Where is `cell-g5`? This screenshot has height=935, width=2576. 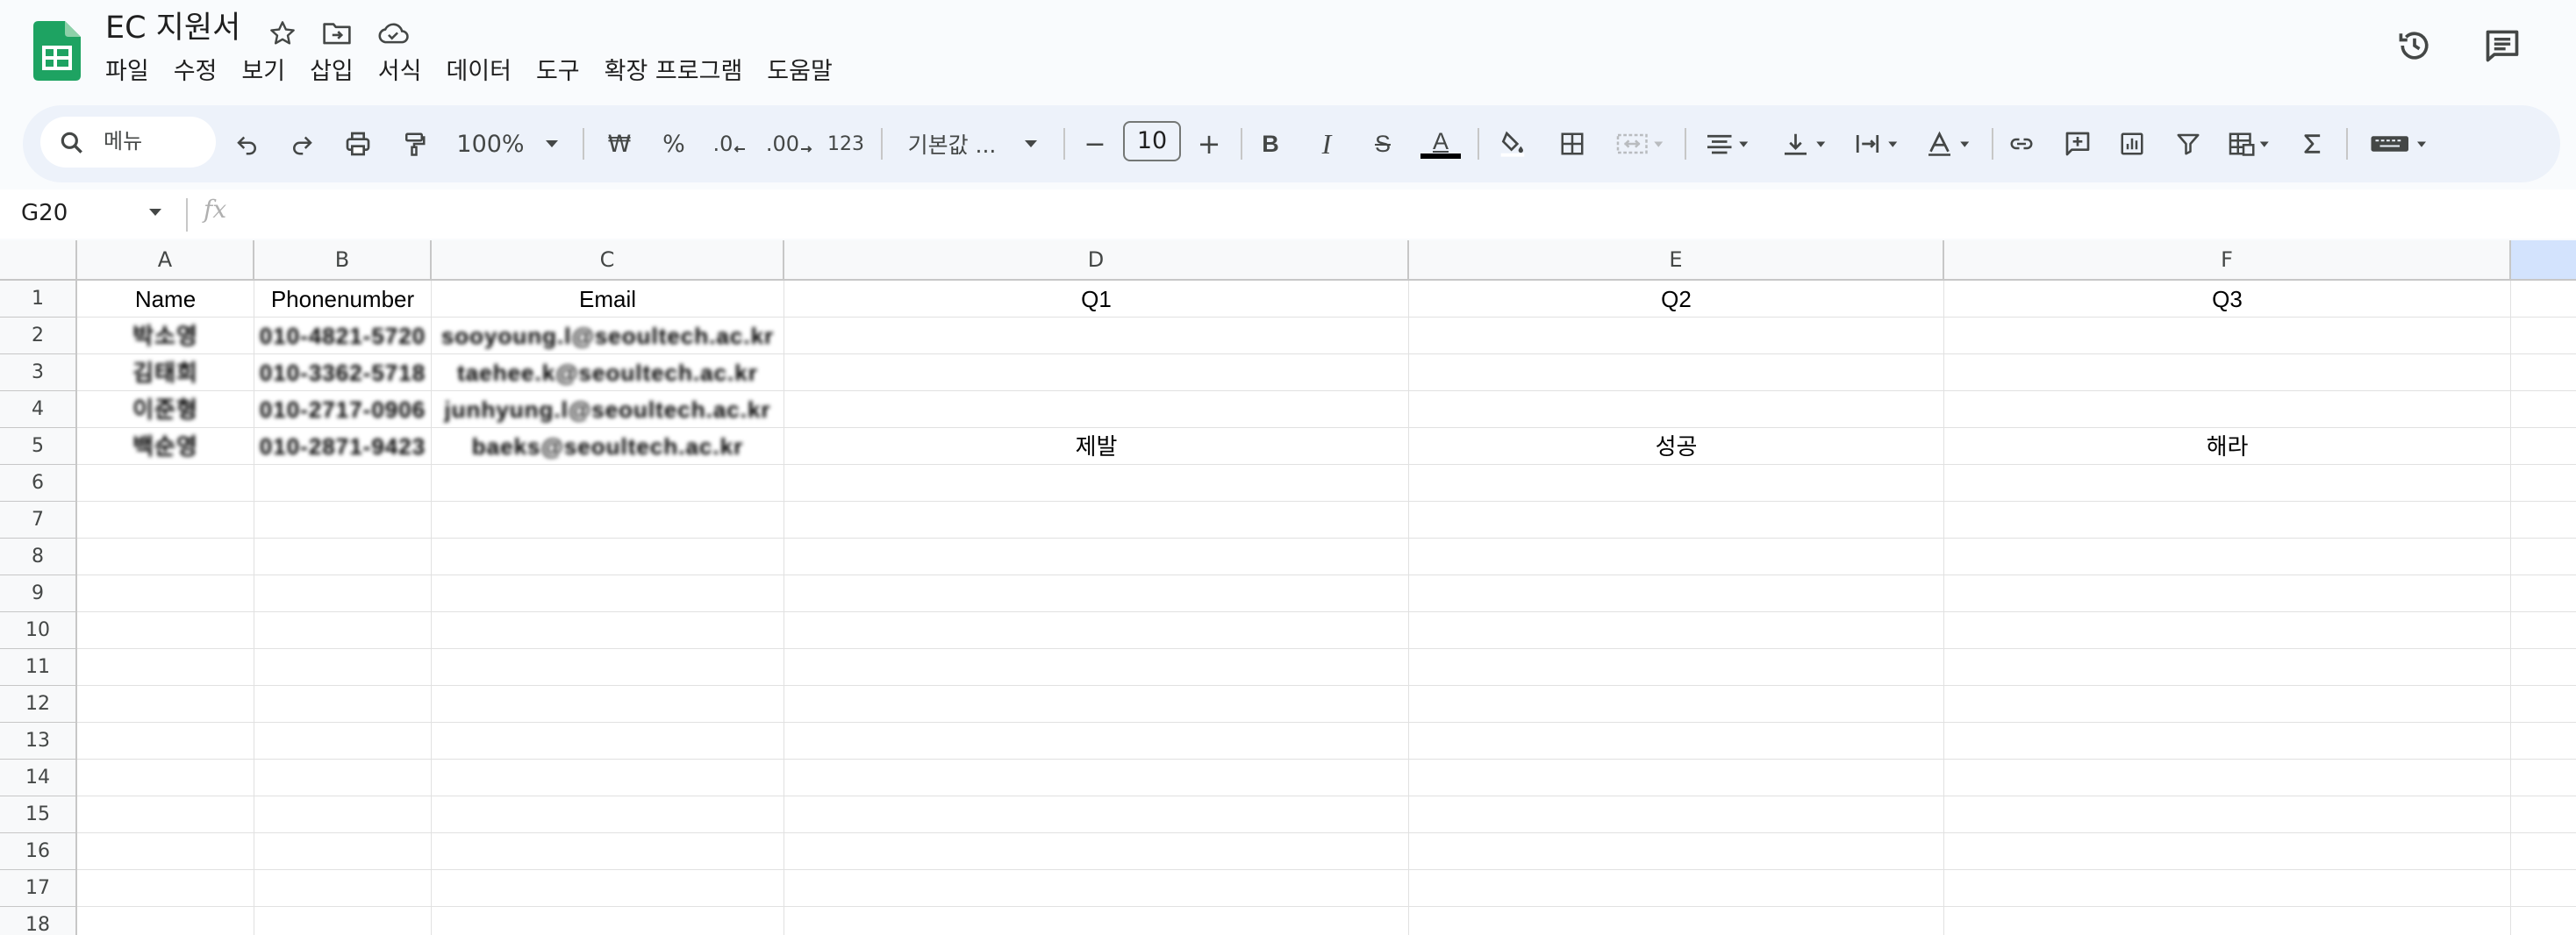
cell-g5 is located at coordinates (2543, 446).